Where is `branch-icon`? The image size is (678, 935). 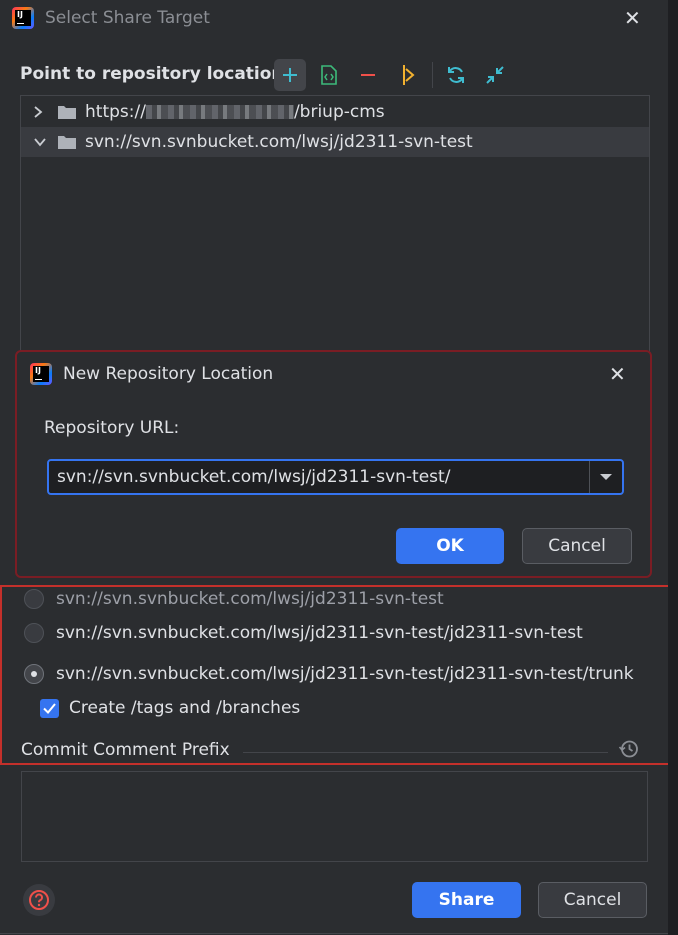
branch-icon is located at coordinates (409, 75).